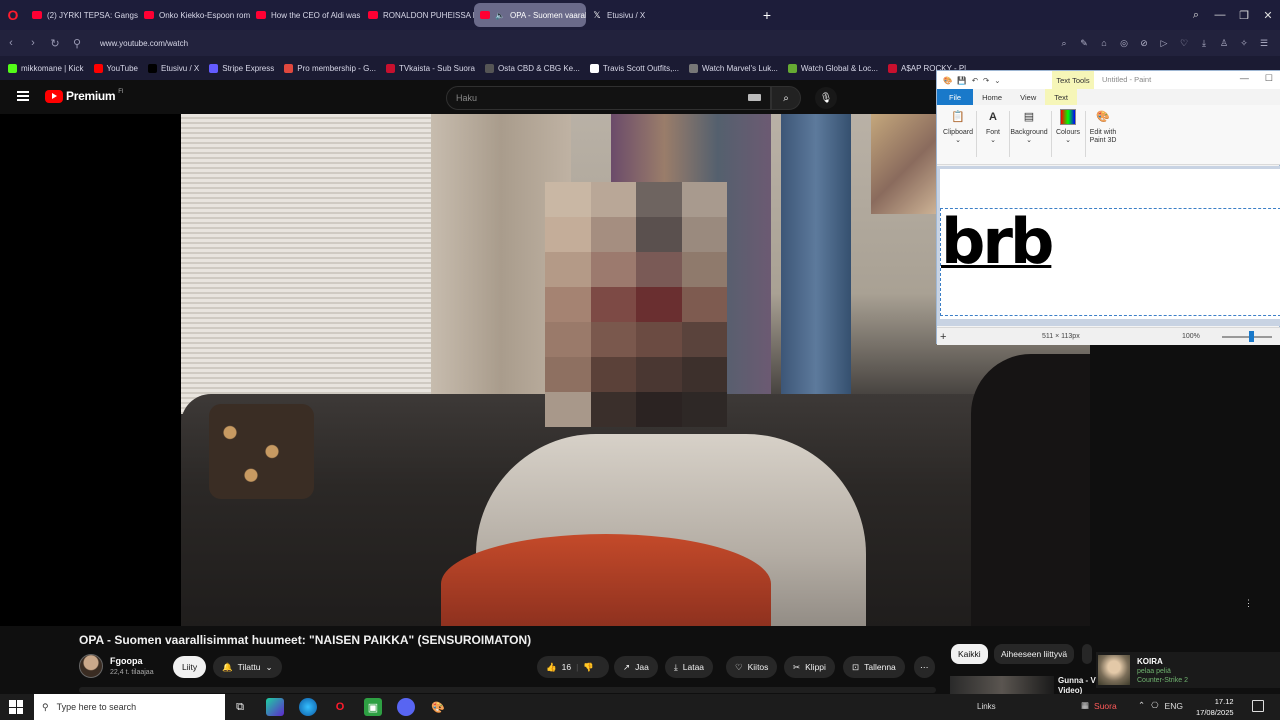 This screenshot has height=720, width=1280. I want to click on subscribe-button: 🔔 Tilattu ⌄, so click(247, 667).